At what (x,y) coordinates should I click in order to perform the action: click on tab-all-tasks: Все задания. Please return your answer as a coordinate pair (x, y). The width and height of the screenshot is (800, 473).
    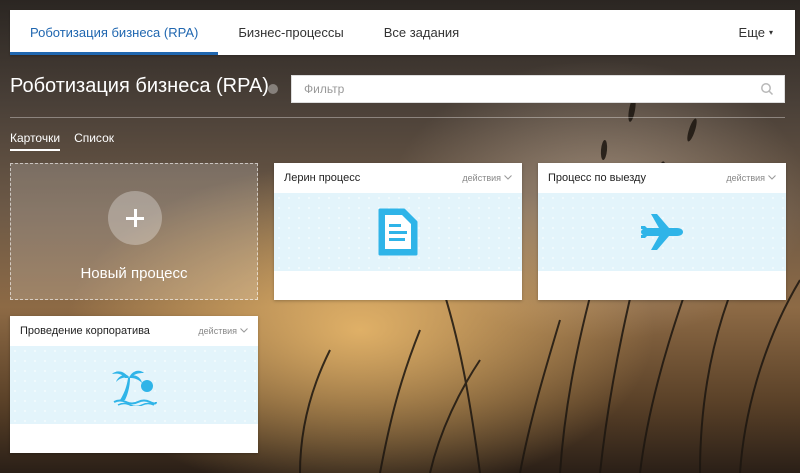
    Looking at the image, I should click on (422, 32).